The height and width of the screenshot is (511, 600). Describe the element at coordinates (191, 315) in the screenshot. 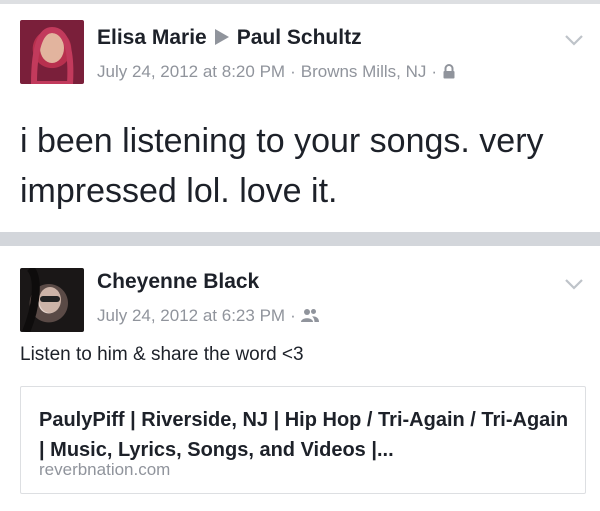

I see `timestamp: July 24, 2012 at 6:23 PM` at that location.